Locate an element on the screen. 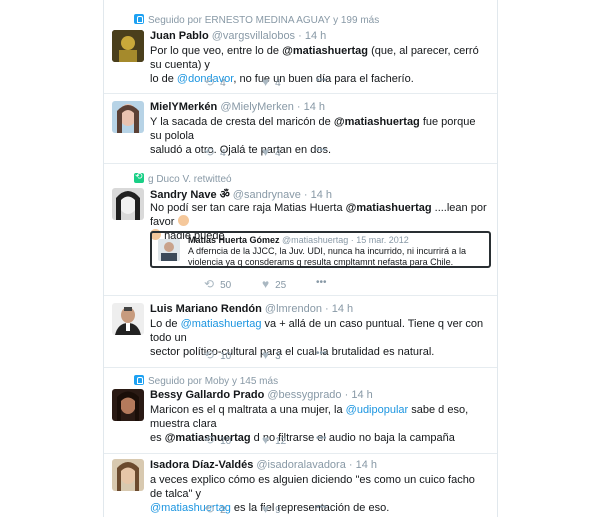 Image resolution: width=600 pixels, height=517 pixels. like-button: ♥ 12 is located at coordinates (274, 440).